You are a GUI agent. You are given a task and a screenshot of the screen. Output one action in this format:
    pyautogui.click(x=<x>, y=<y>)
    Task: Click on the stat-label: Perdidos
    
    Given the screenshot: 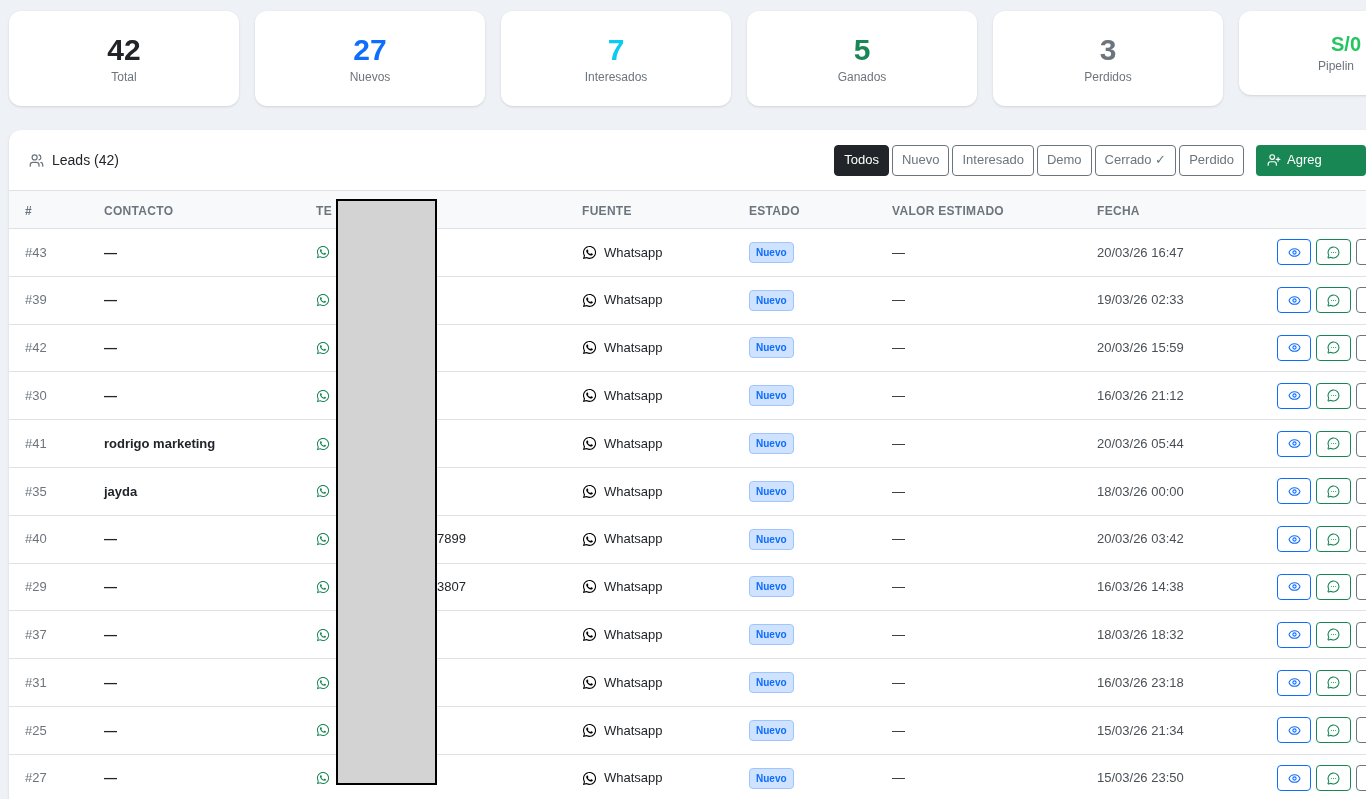 What is the action you would take?
    pyautogui.click(x=1108, y=78)
    